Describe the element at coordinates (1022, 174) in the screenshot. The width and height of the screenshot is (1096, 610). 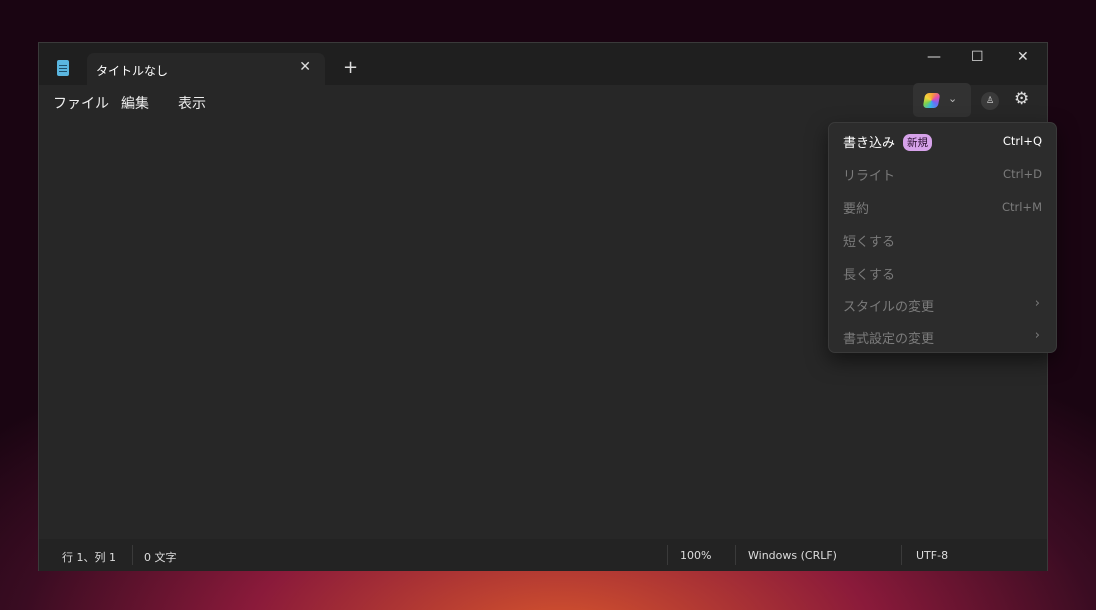
I see `shortcut: Ctrl+D` at that location.